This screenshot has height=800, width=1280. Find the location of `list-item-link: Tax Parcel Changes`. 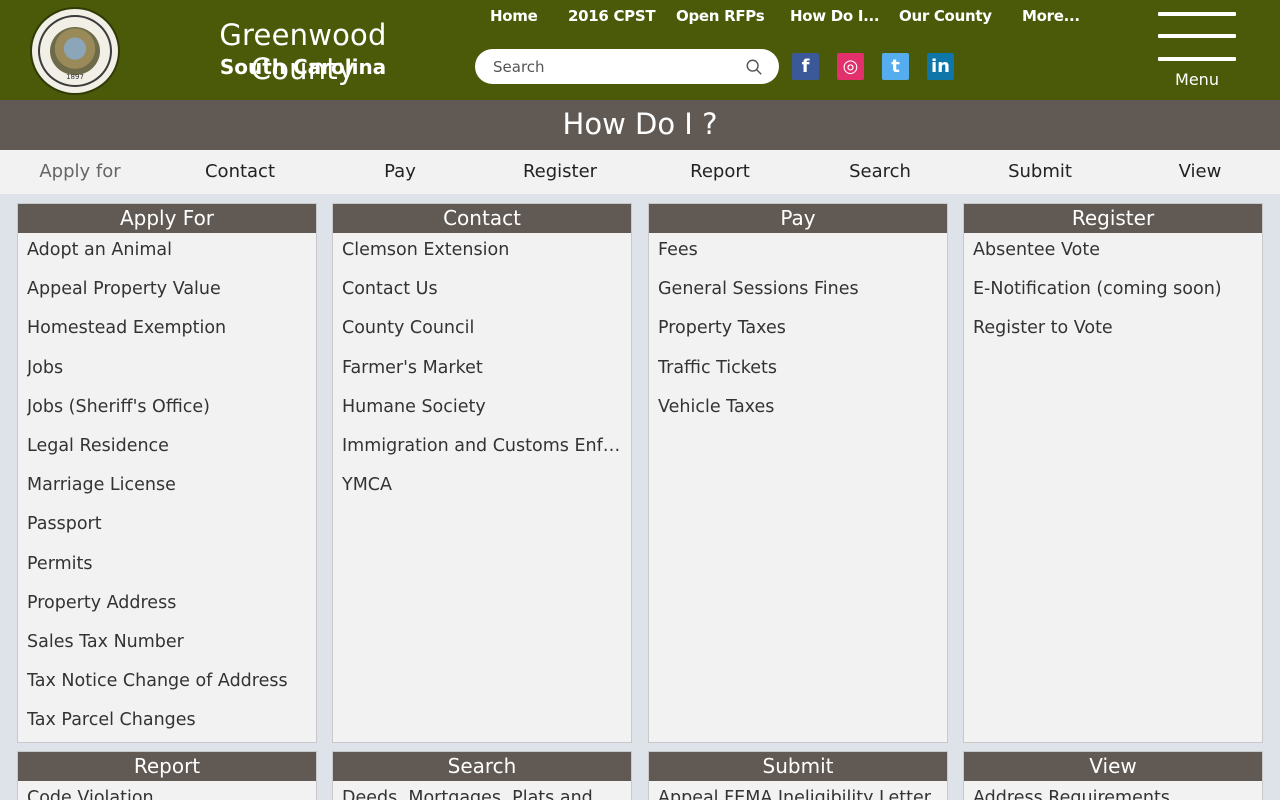

list-item-link: Tax Parcel Changes is located at coordinates (171, 725).